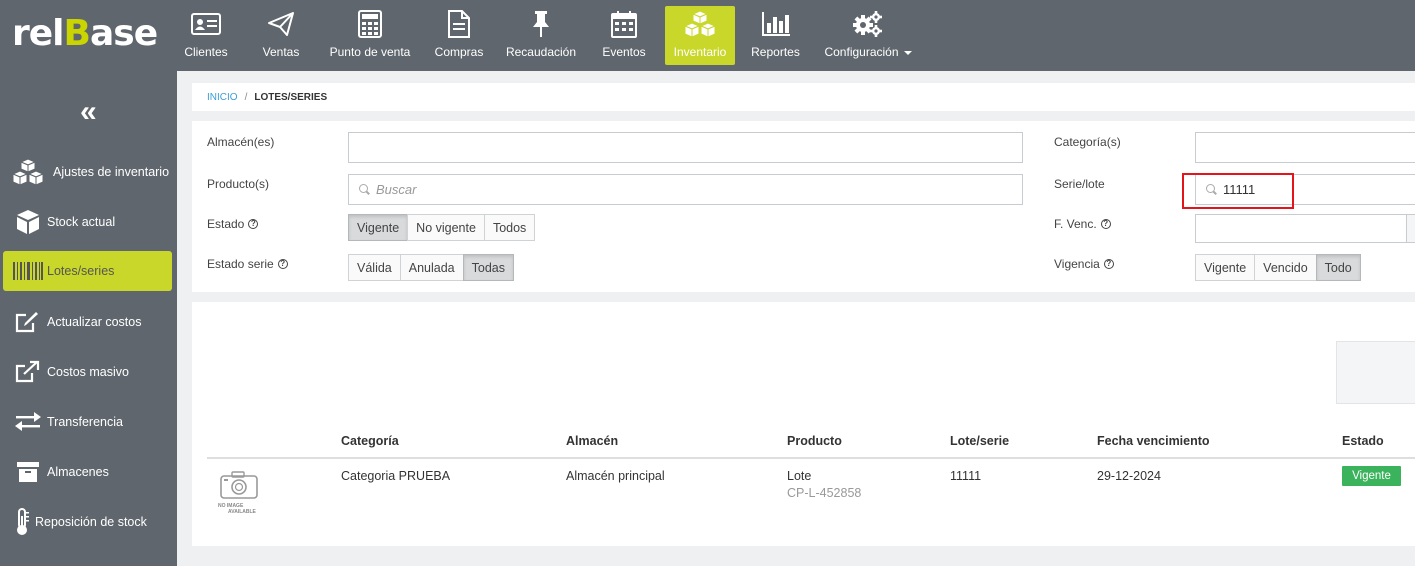 The width and height of the screenshot is (1415, 566). Describe the element at coordinates (459, 52) in the screenshot. I see `nav-label: Compras` at that location.